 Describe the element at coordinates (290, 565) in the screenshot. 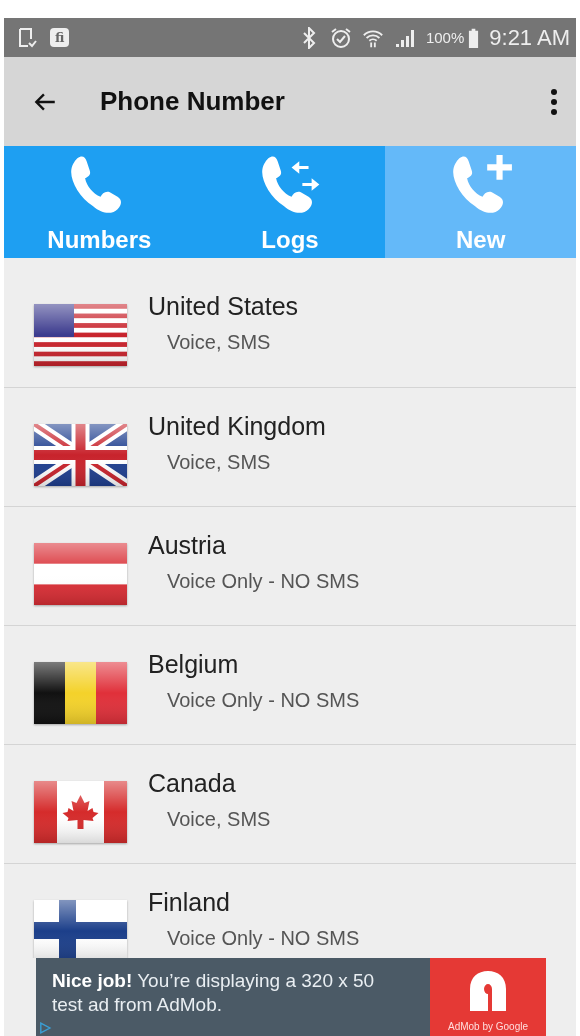

I see `country-item: Austria Voice Only - NO SMS` at that location.